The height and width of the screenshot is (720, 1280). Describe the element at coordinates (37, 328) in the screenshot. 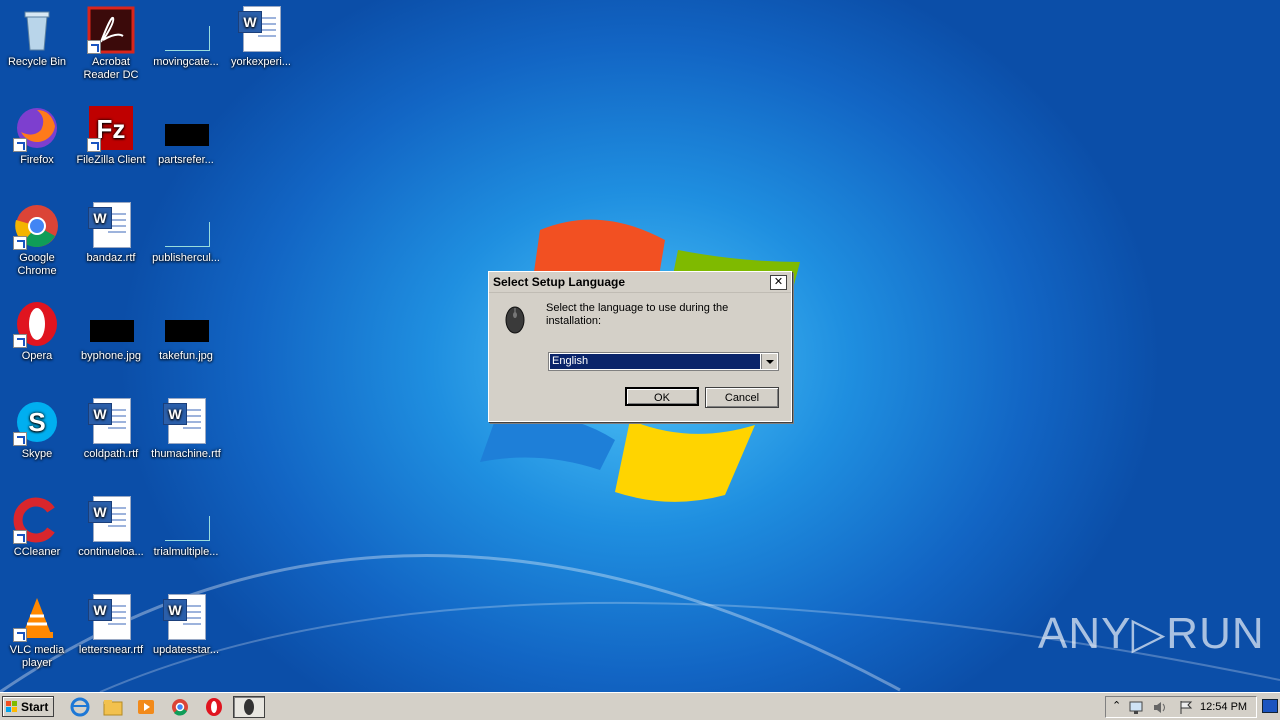

I see `opera-icon: Opera` at that location.